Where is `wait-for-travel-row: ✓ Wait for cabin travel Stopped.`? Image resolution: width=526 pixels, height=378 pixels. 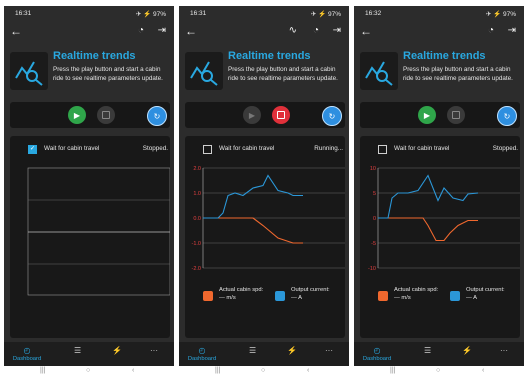 wait-for-travel-row: ✓ Wait for cabin travel Stopped. is located at coordinates (98, 150).